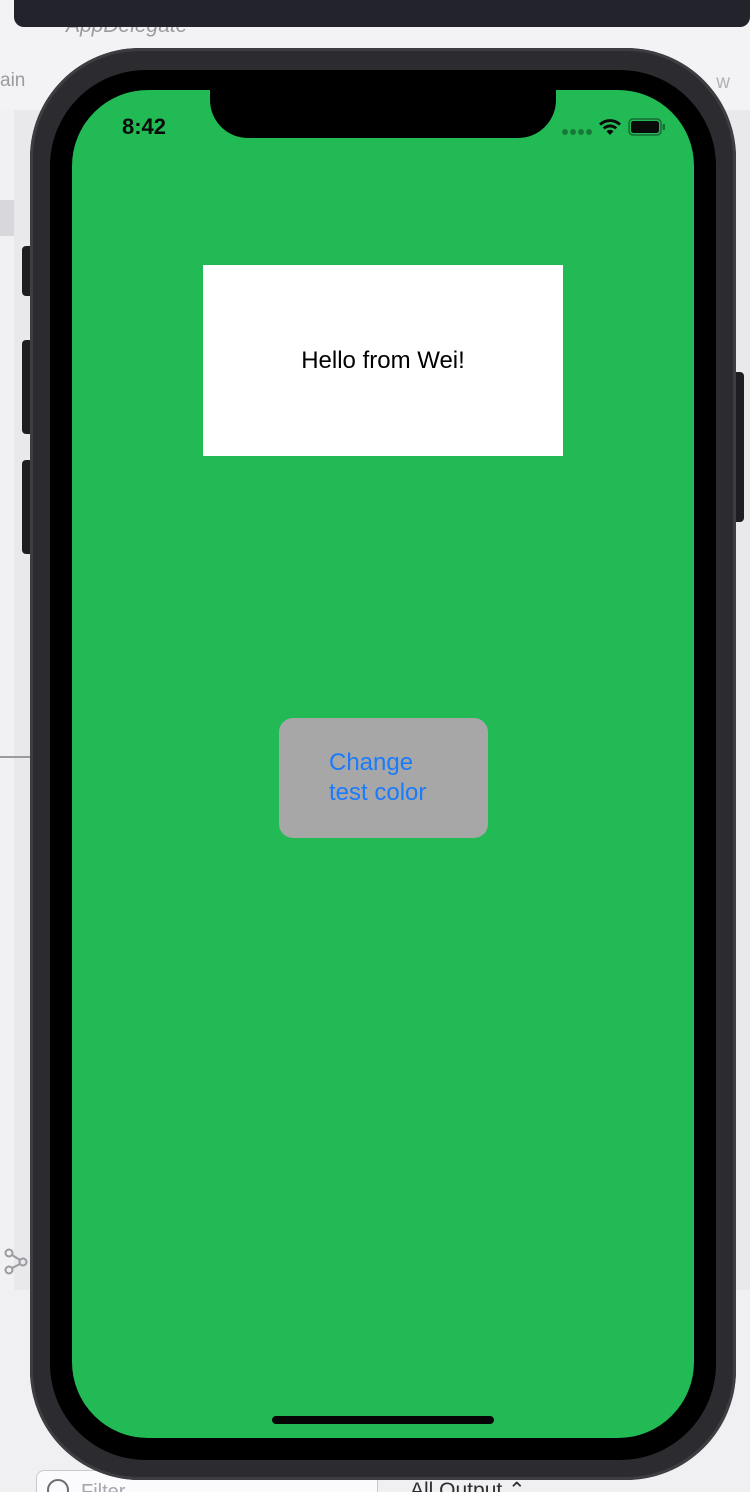 The image size is (750, 1492). I want to click on filter-icon, so click(58, 1485).